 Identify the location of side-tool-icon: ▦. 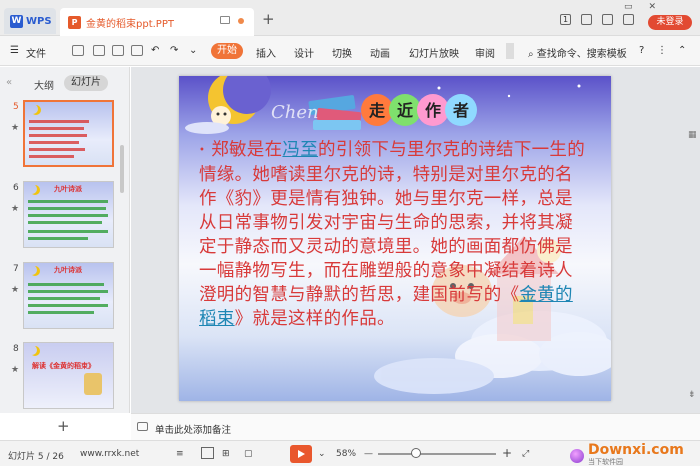
(692, 135).